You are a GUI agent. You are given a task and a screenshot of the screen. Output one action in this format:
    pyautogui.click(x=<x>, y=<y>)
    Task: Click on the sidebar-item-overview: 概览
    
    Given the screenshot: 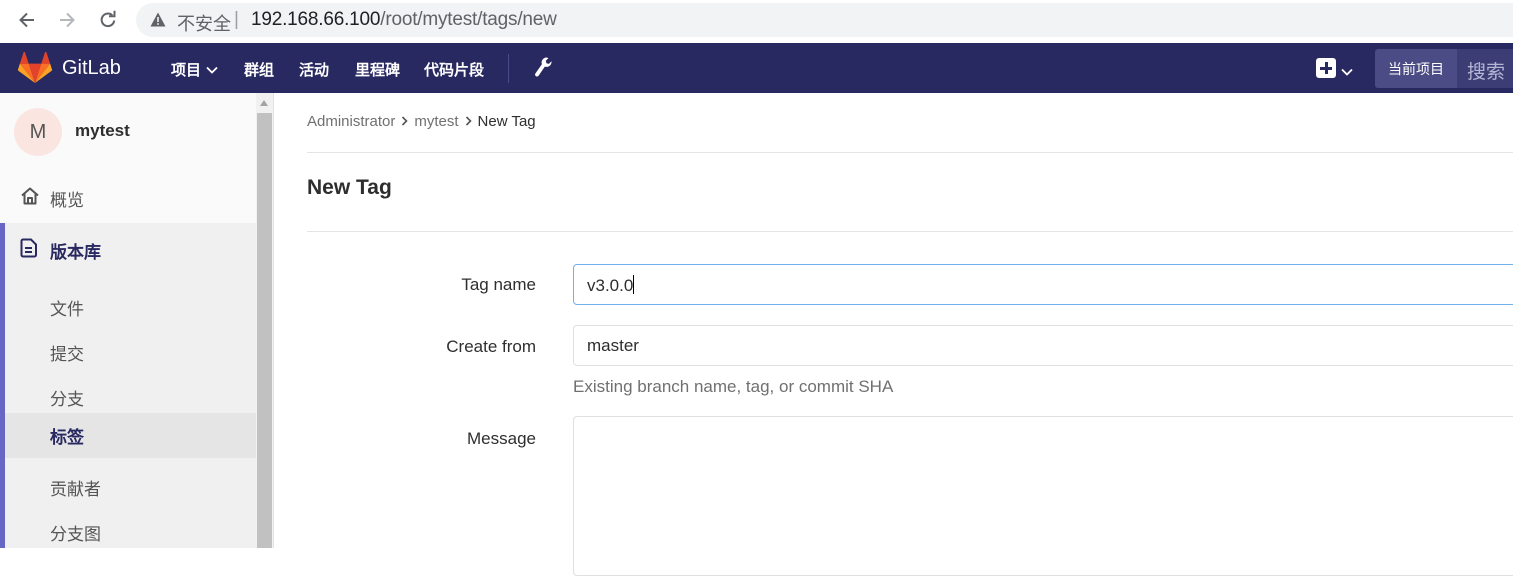 What is the action you would take?
    pyautogui.click(x=128, y=196)
    